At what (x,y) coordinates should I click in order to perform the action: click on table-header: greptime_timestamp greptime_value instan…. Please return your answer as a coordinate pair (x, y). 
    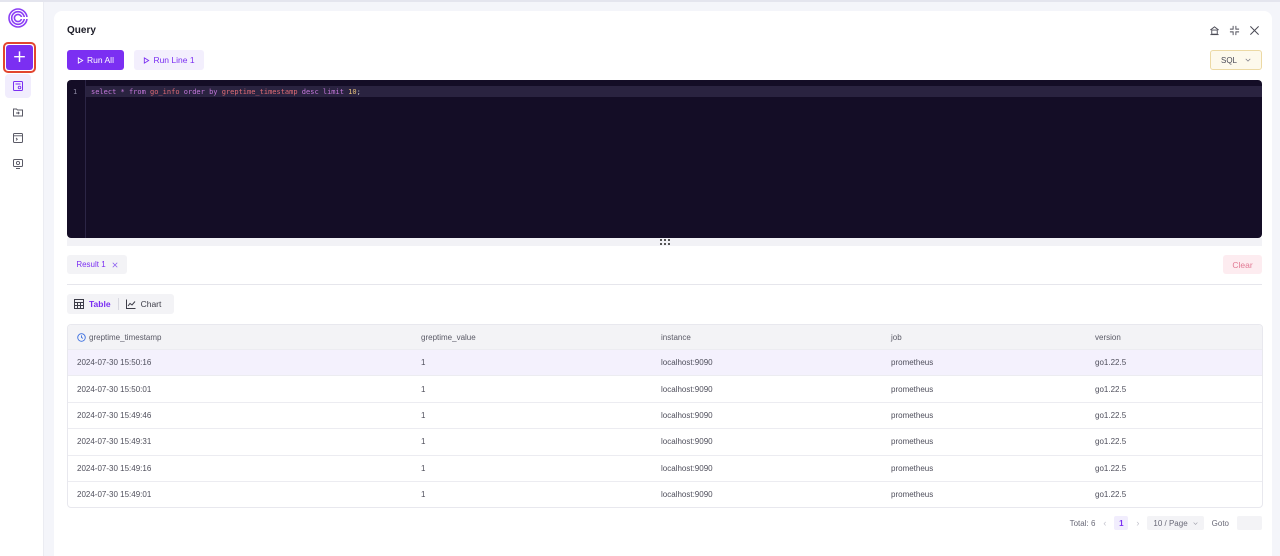
    Looking at the image, I should click on (665, 337).